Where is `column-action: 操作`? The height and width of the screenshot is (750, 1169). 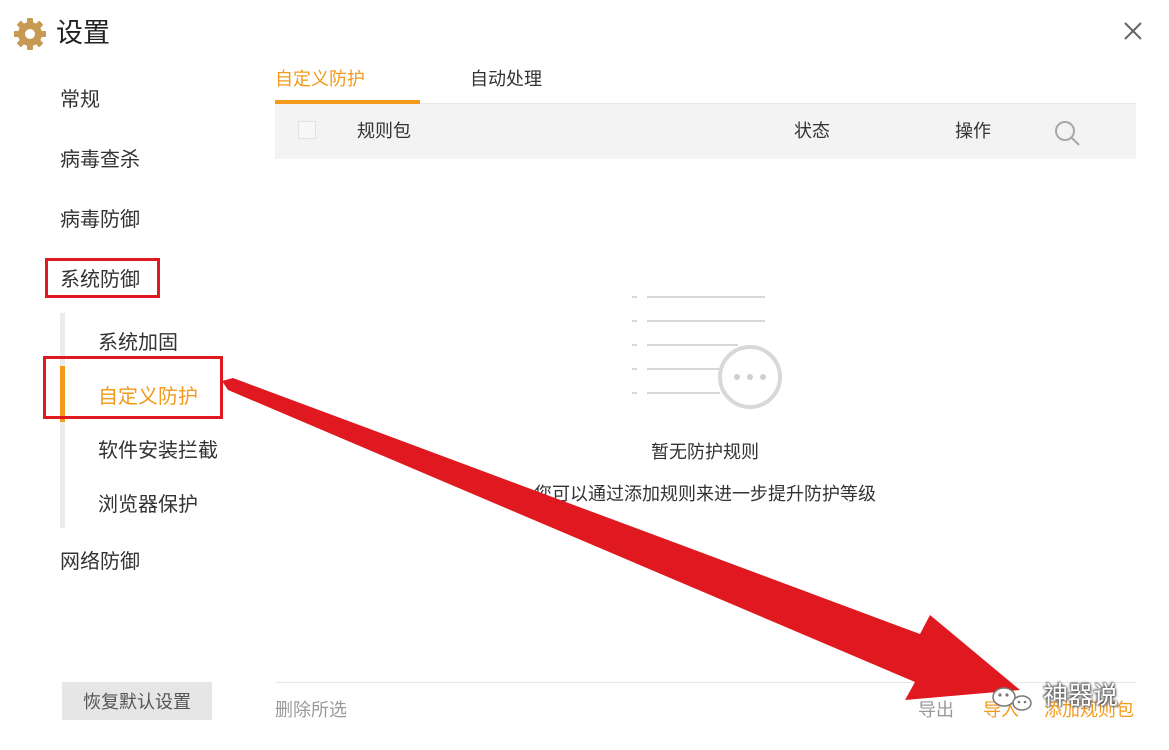
column-action: 操作 is located at coordinates (973, 131).